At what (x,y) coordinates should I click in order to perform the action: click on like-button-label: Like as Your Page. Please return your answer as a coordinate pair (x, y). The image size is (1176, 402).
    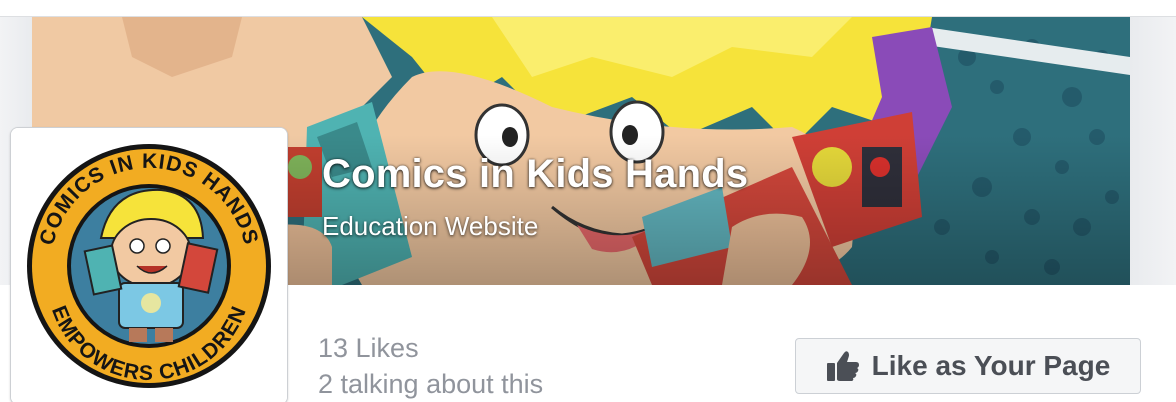
    Looking at the image, I should click on (991, 365).